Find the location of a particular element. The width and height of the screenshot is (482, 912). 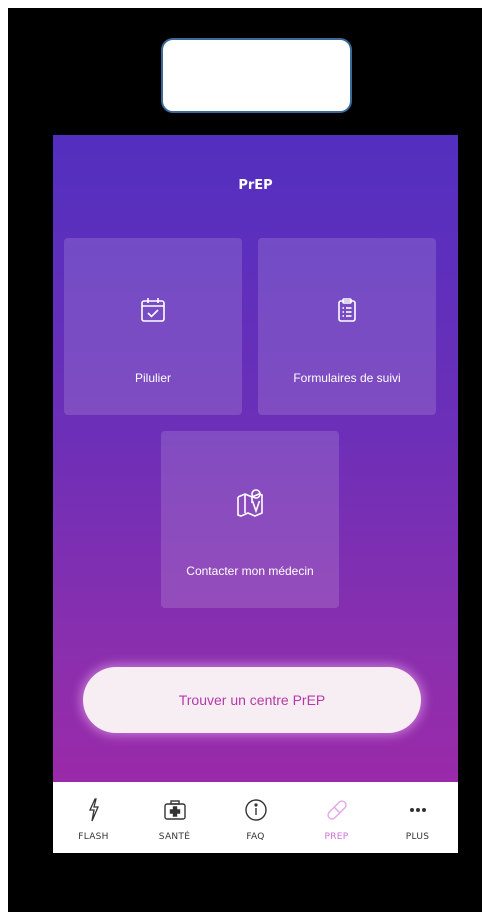

tab-faq: FAQ is located at coordinates (255, 817).